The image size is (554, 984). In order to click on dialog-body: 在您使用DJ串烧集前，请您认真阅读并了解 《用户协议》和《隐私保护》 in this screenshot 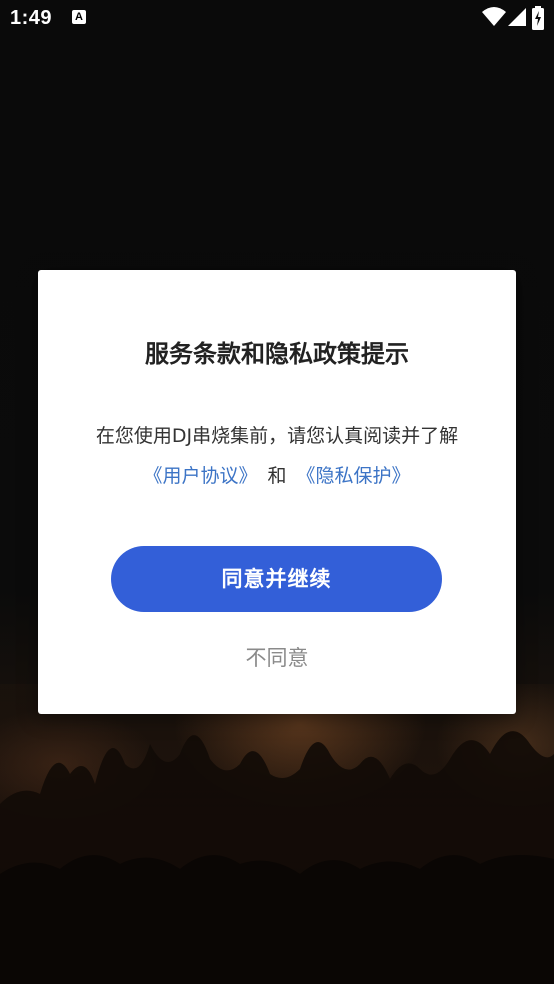, I will do `click(277, 456)`.